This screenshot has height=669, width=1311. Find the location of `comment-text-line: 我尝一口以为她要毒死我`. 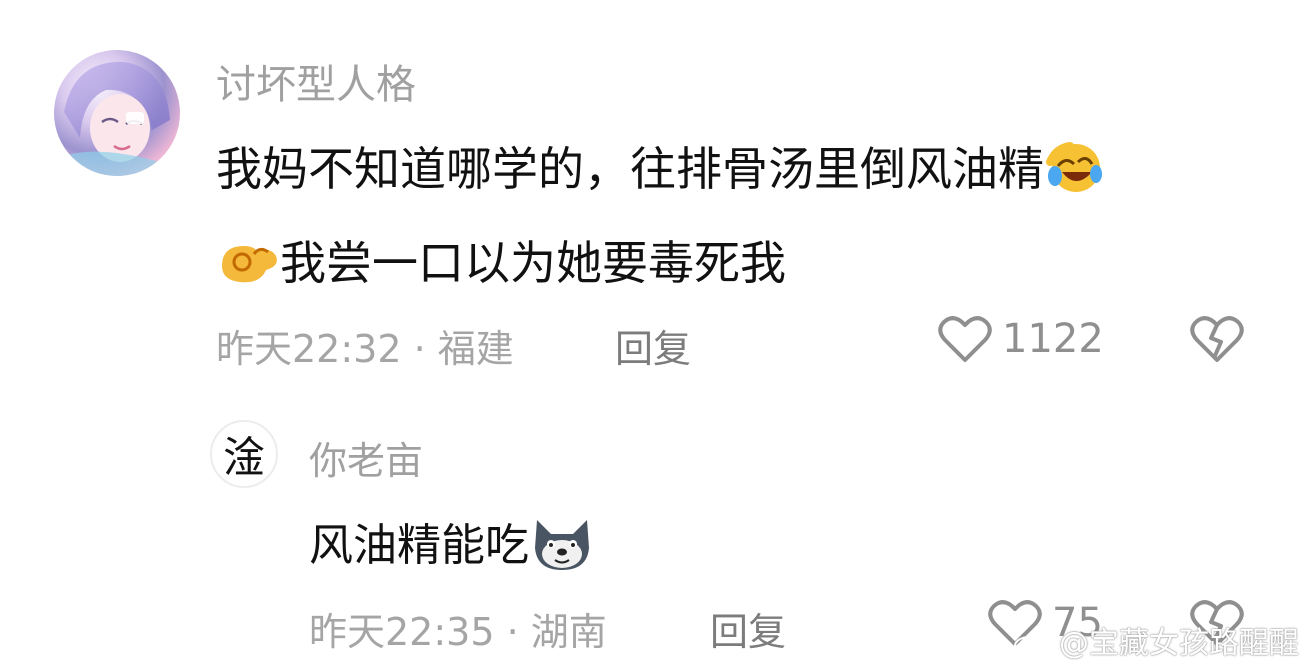

comment-text-line: 我尝一口以为她要毒死我 is located at coordinates (501, 262).